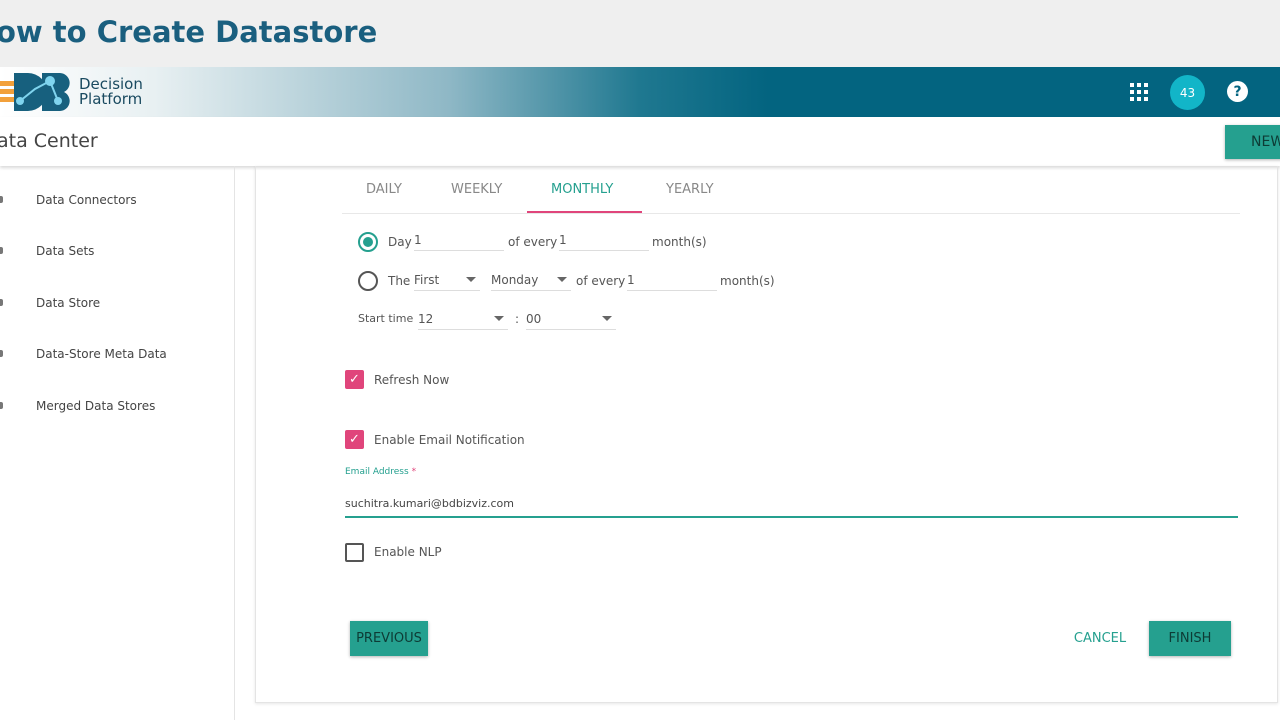 This screenshot has width=1280, height=720. I want to click on required-marker: *, so click(414, 472).